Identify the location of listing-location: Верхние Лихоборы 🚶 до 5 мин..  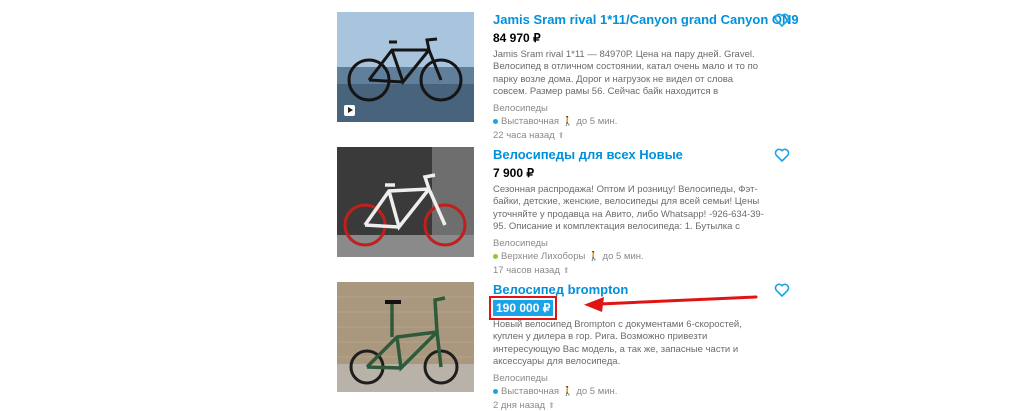
(630, 256).